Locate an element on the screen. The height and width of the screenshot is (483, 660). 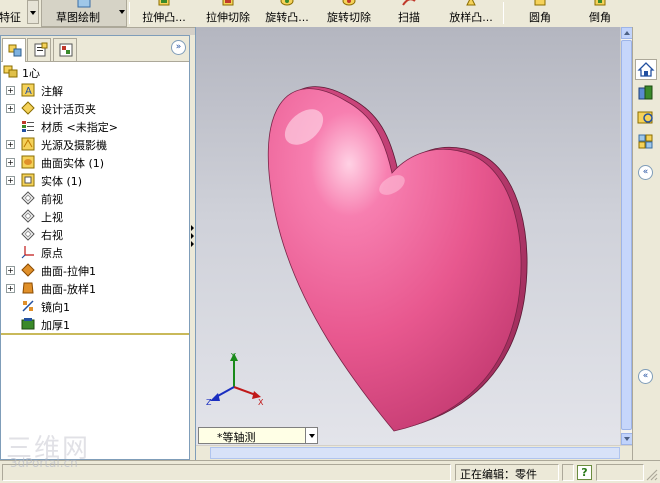
tree-item: 右视 is located at coordinates (95, 234).